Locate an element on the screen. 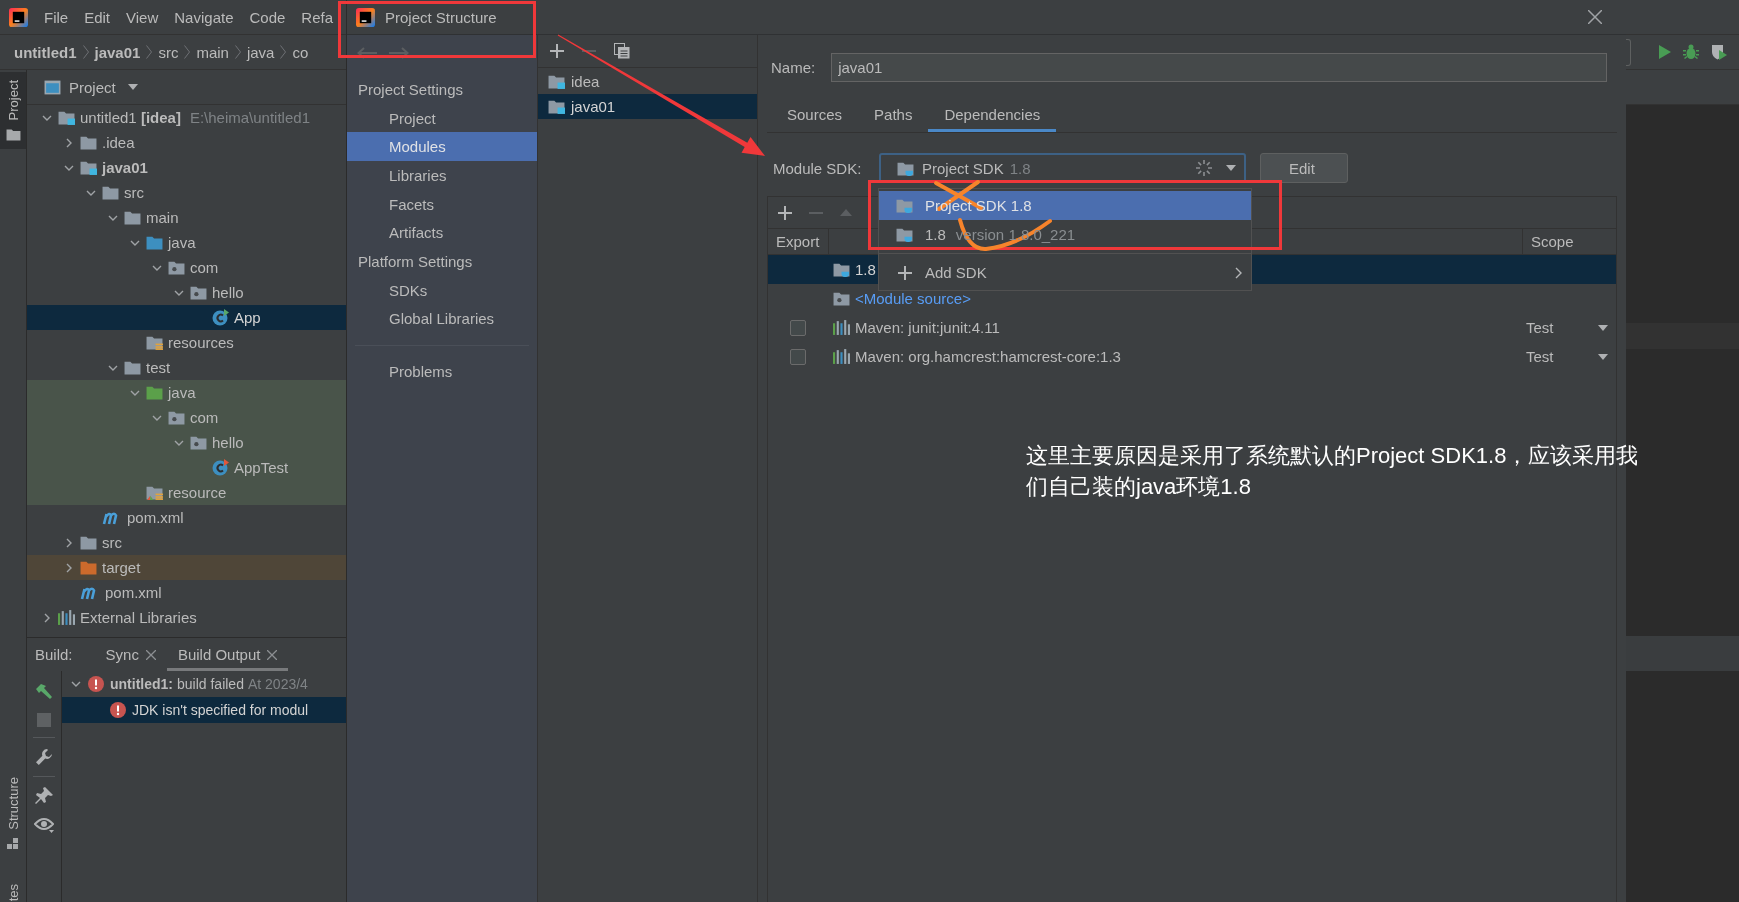 This screenshot has width=1739, height=902. table-cell: 1.8 is located at coordinates (865, 269).